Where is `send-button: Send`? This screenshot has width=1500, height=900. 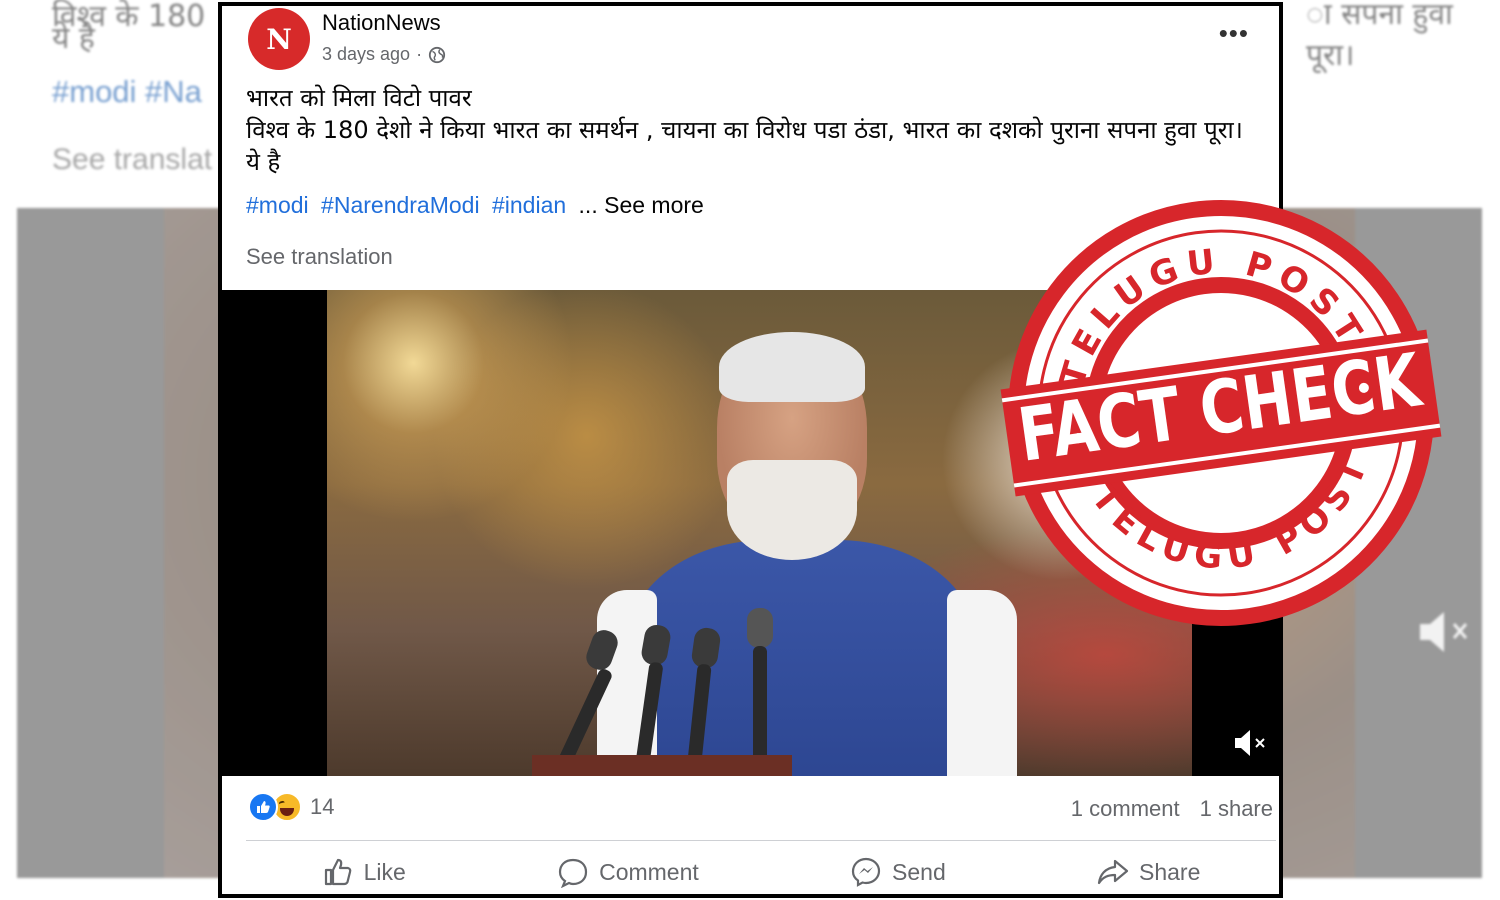 send-button: Send is located at coordinates (898, 872).